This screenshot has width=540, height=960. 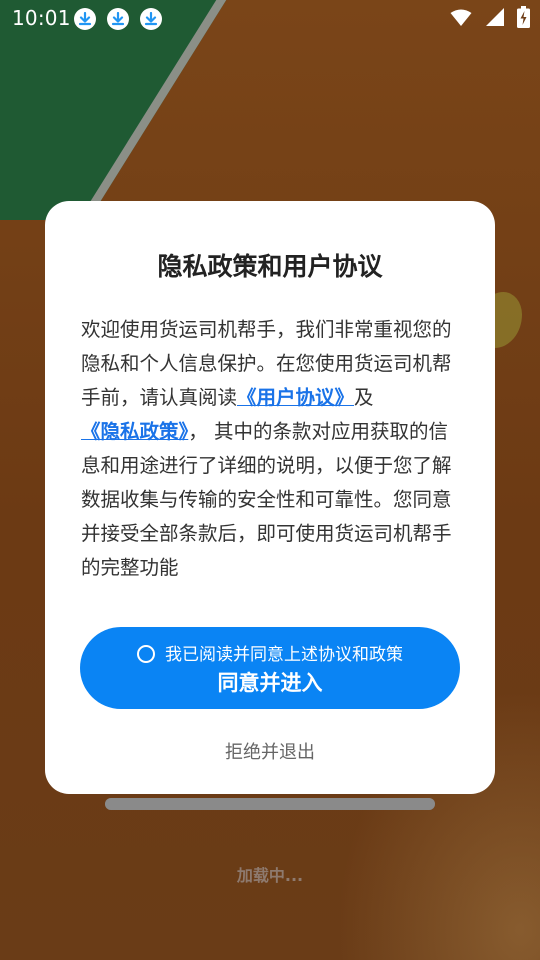 I want to click on loading-progress-fill, so click(x=270, y=804).